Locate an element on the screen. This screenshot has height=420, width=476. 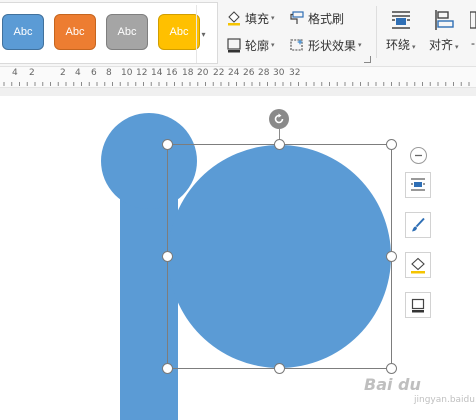
wrap-label: 环绕 is located at coordinates (398, 45).